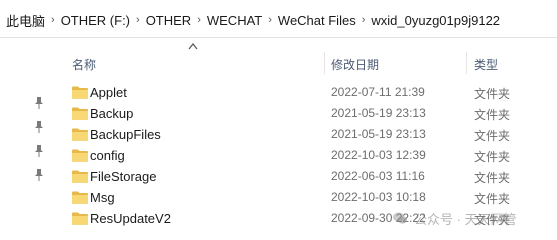 This screenshot has height=240, width=557. What do you see at coordinates (108, 92) in the screenshot?
I see `file-name: Applet` at bounding box center [108, 92].